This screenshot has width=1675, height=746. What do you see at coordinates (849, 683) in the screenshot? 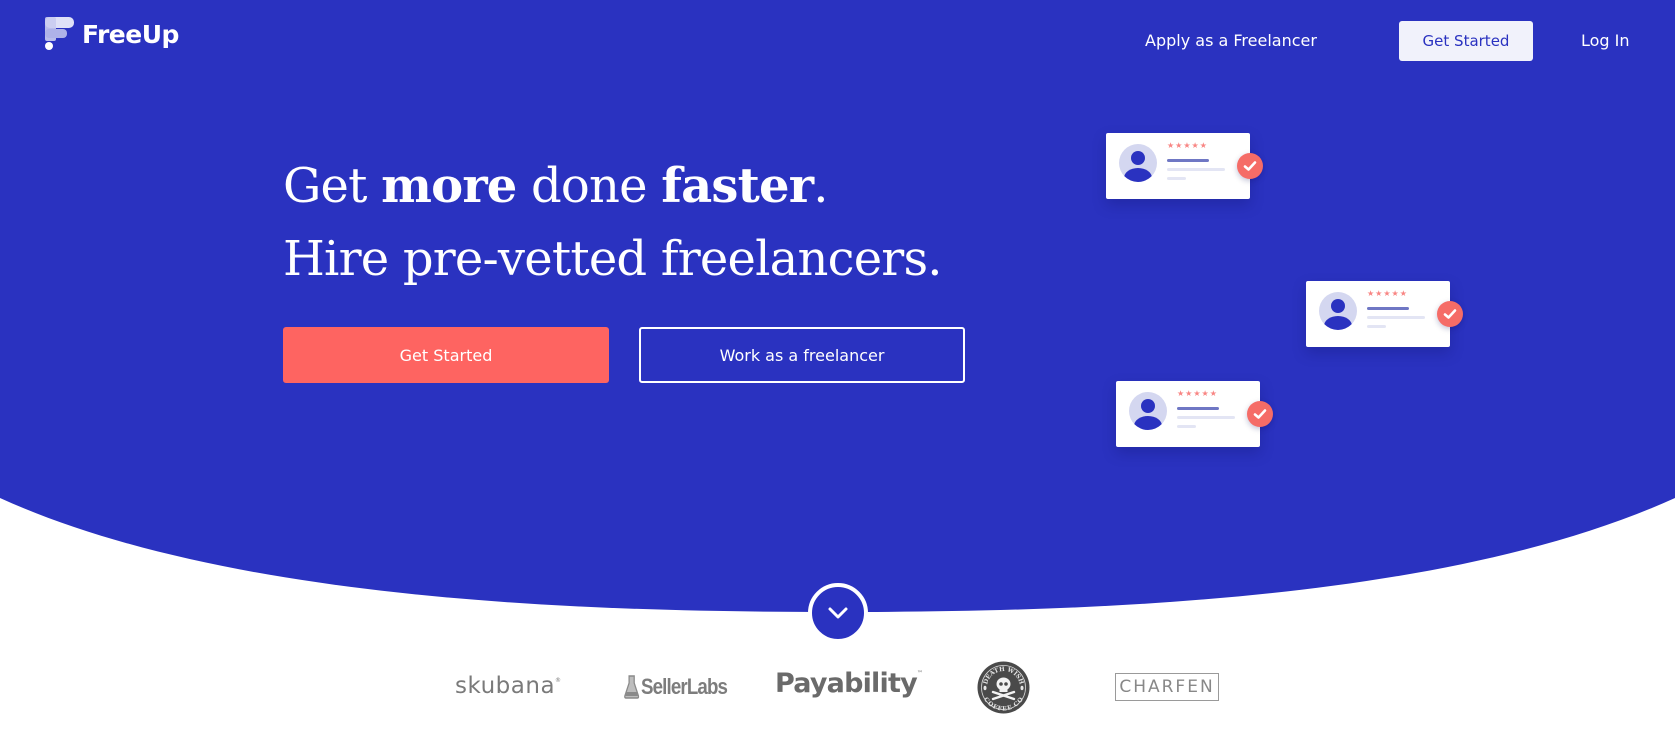
I see `client-logo-payability: Payability™` at bounding box center [849, 683].